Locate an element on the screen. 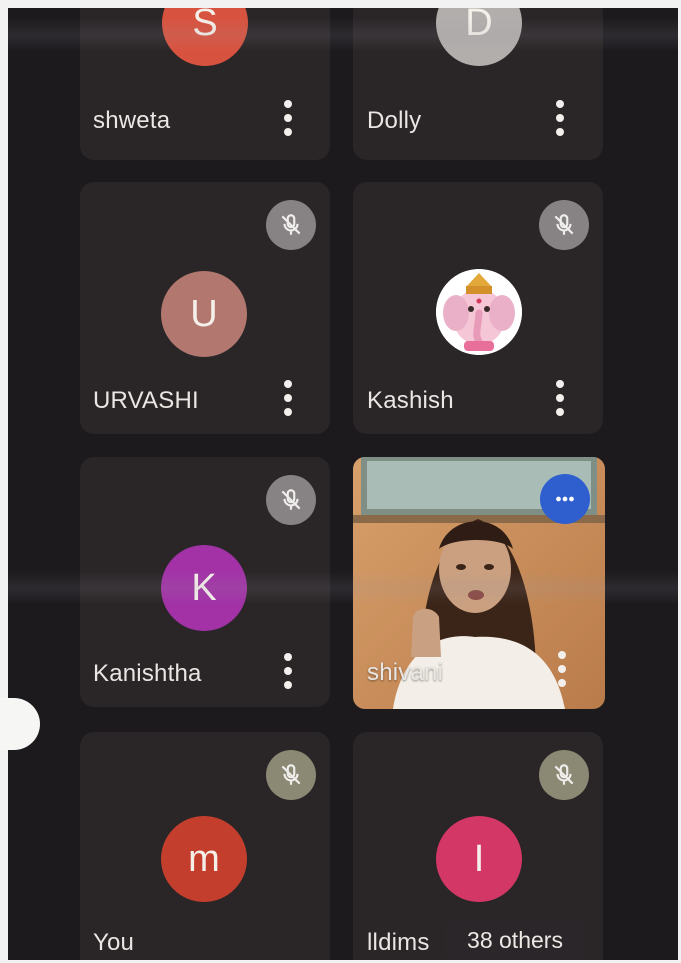 This screenshot has height=963, width=681. participant-tile-kashish: Kashish is located at coordinates (478, 308).